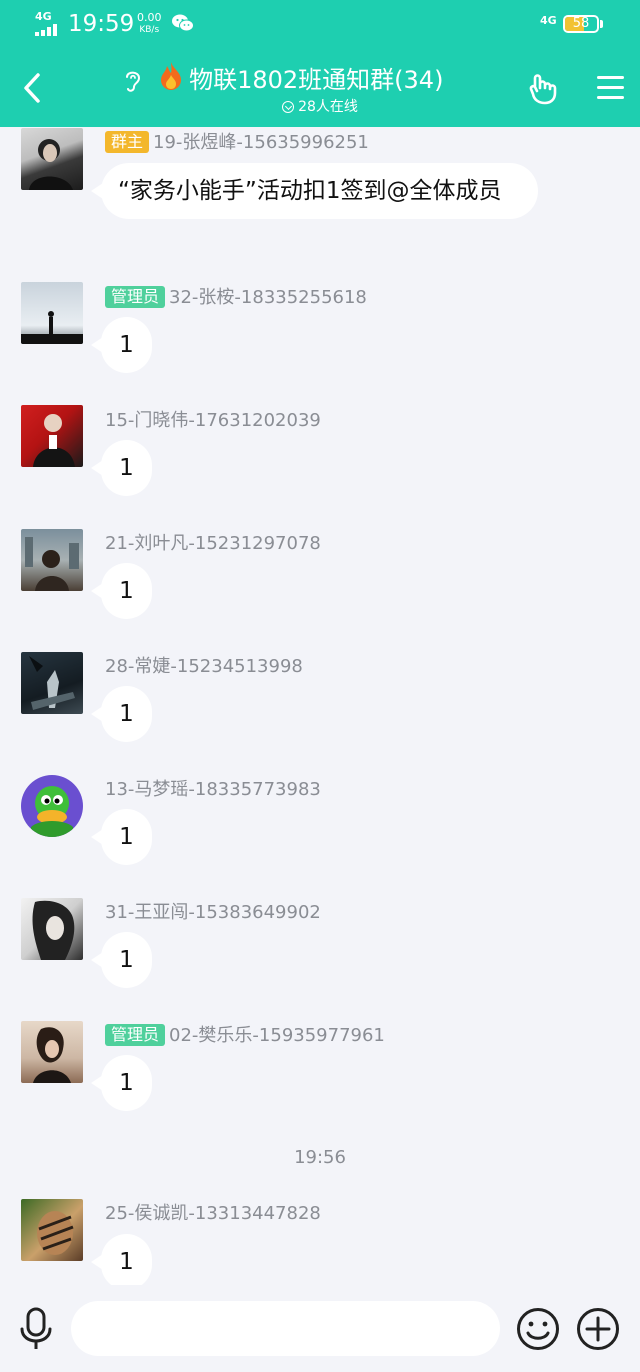 The width and height of the screenshot is (640, 1372). I want to click on sender-name: 25-侯诚凯-13313447828, so click(213, 1213).